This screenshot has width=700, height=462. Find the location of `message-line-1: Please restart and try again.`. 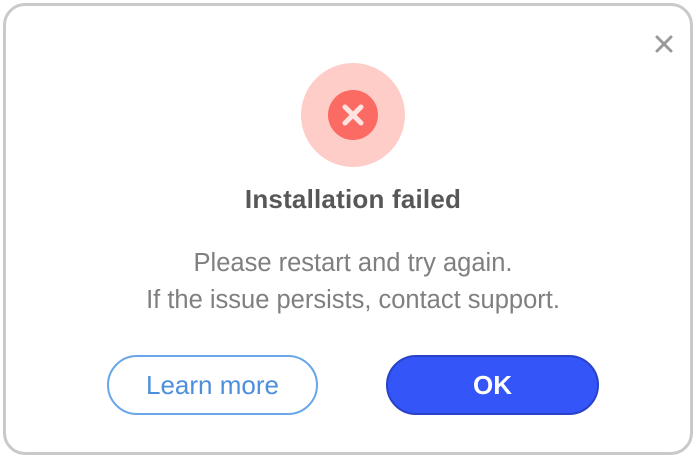

message-line-1: Please restart and try again. is located at coordinates (353, 263).